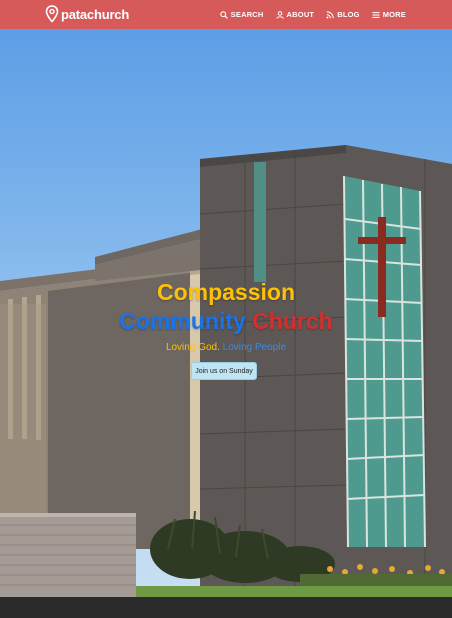 Image resolution: width=452 pixels, height=618 pixels. Describe the element at coordinates (247, 14) in the screenshot. I see `nav-search-label: SEARCH` at that location.